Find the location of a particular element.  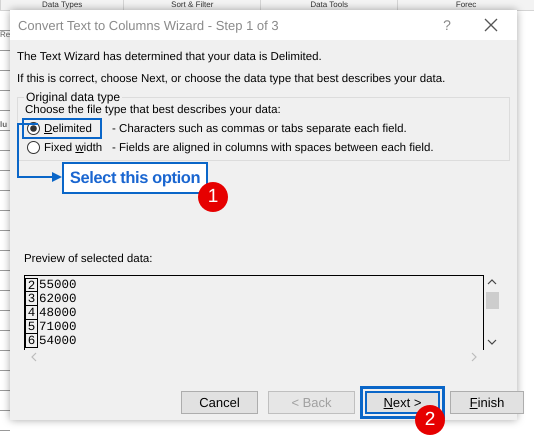

line-number: 6 is located at coordinates (31, 341).